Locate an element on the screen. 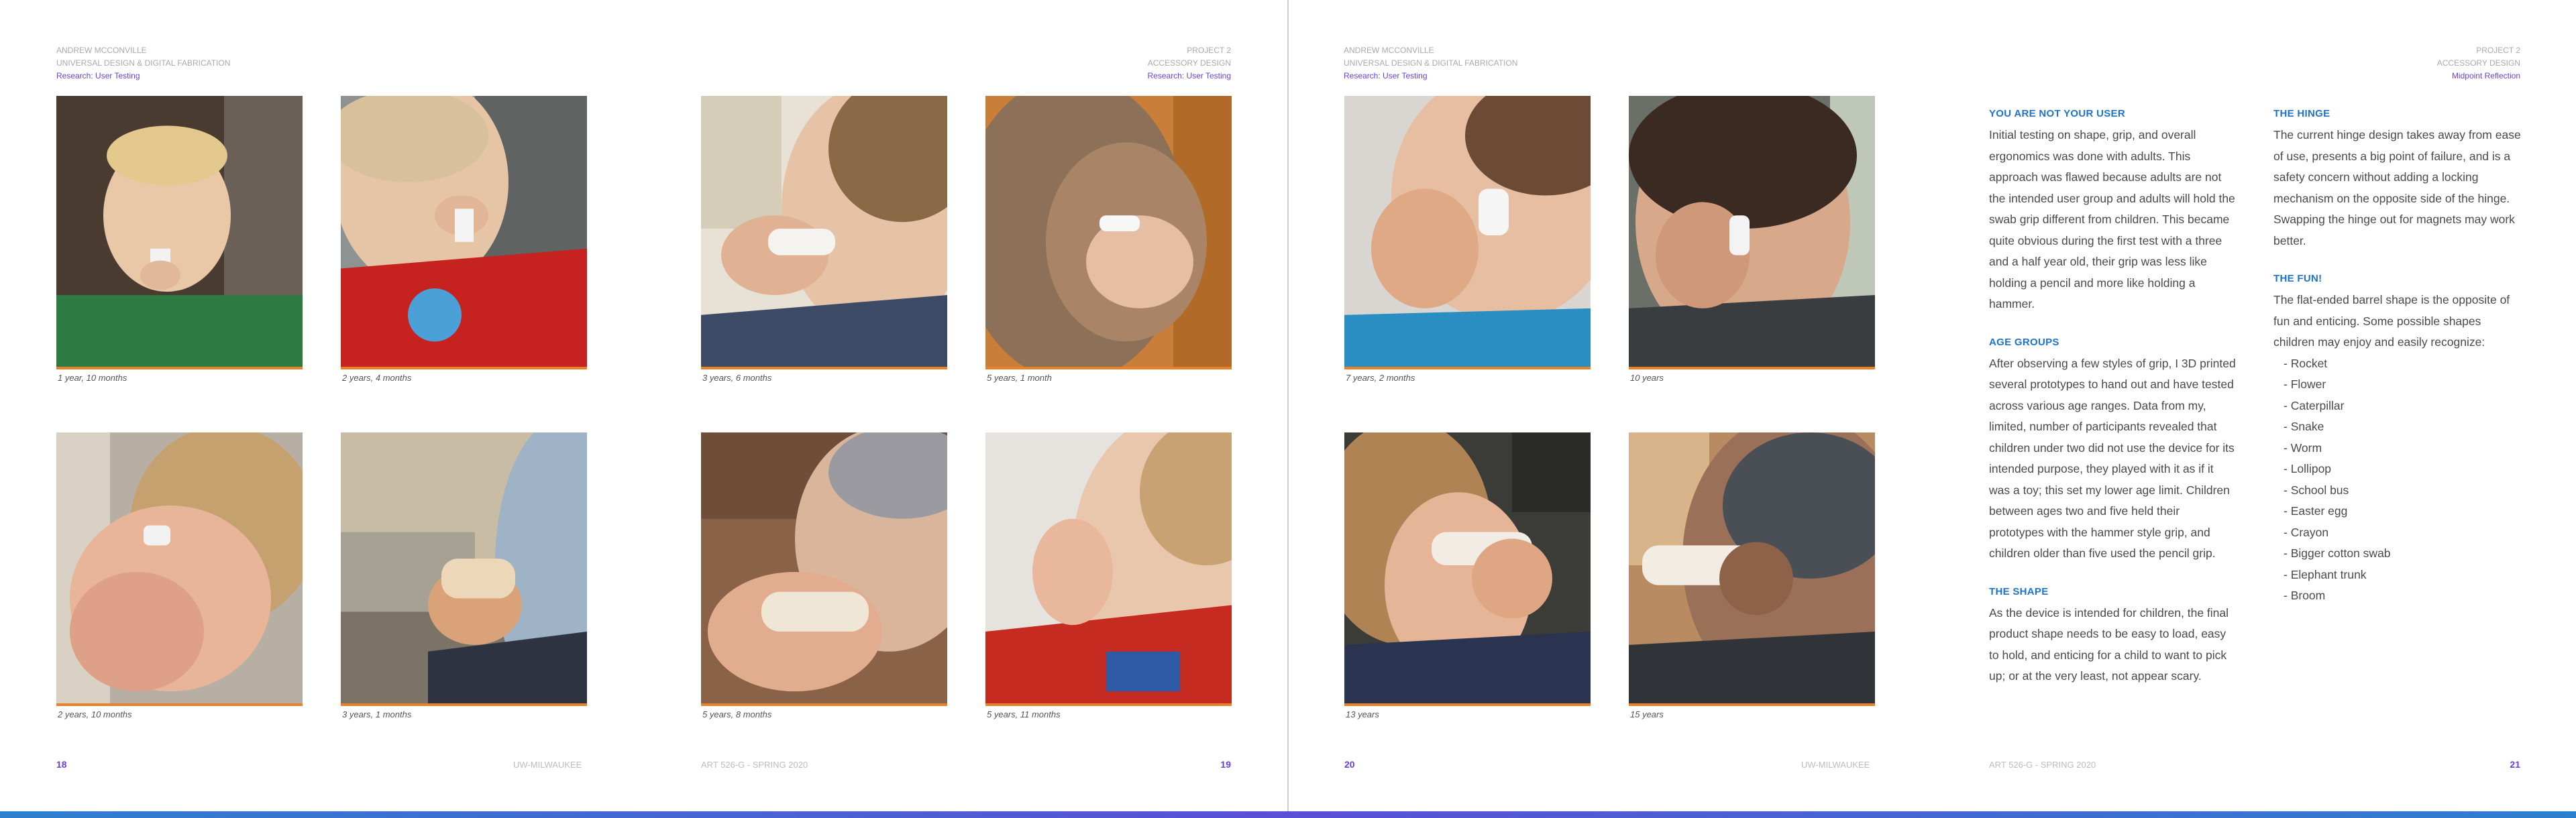 This screenshot has height=818, width=2576. list-item: Snake is located at coordinates (2403, 427).